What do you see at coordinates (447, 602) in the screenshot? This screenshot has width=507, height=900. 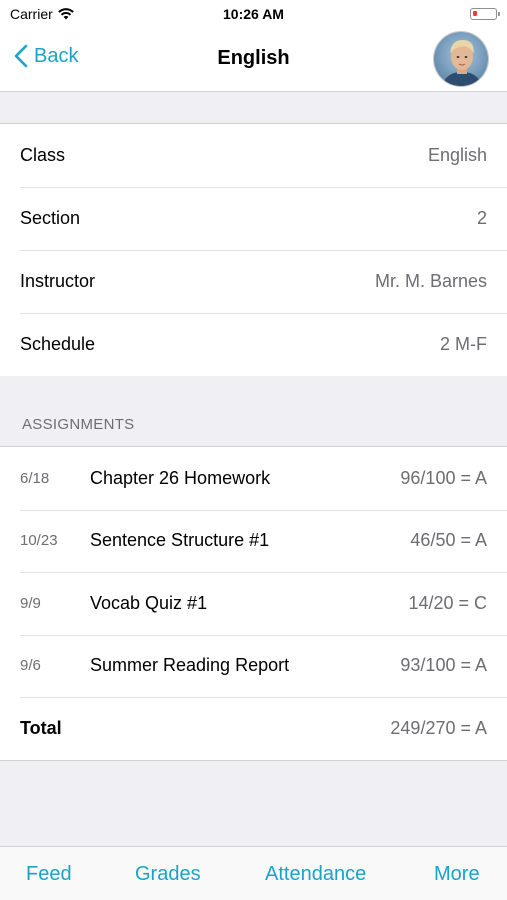 I see `assignment-score: 14/20 = C` at bounding box center [447, 602].